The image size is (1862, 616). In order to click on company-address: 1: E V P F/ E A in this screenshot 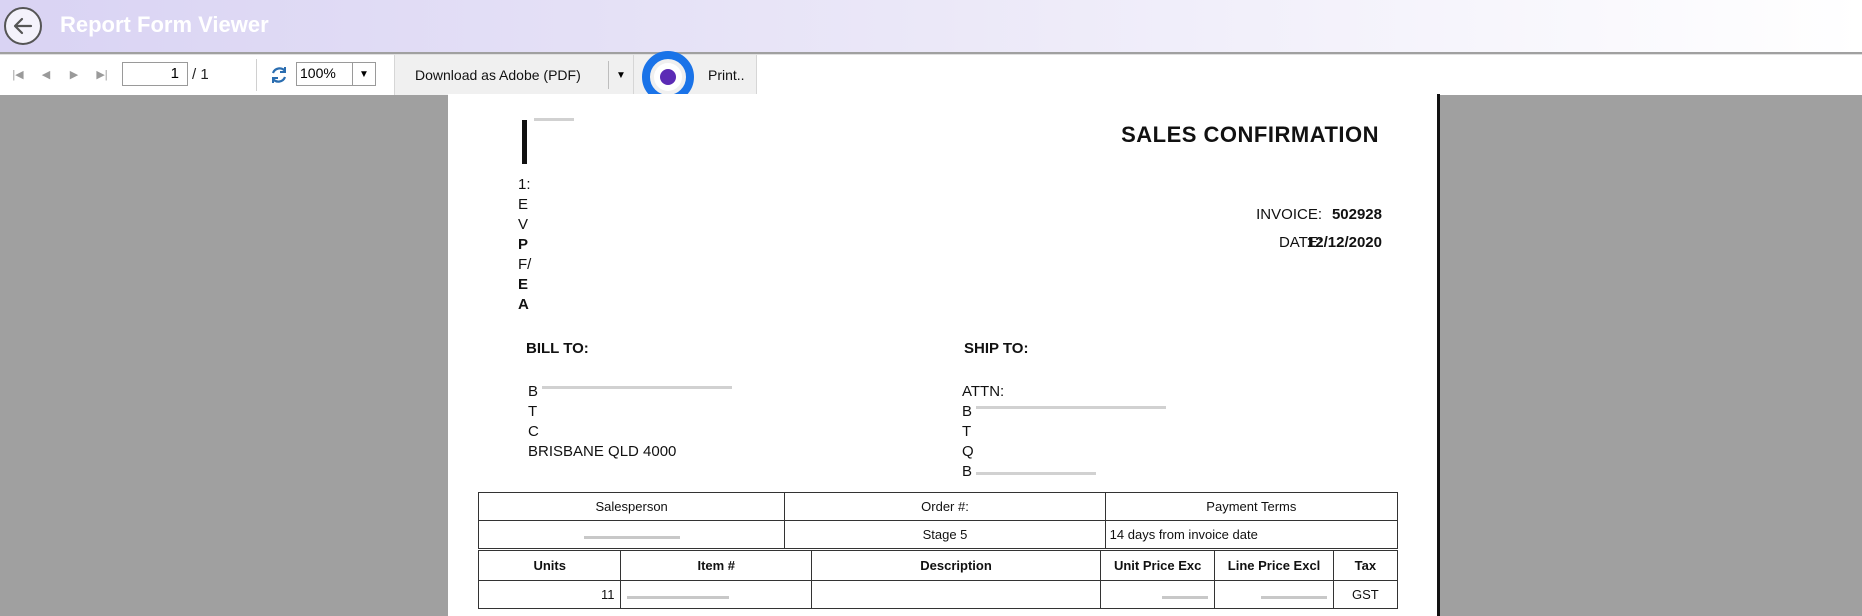, I will do `click(524, 245)`.